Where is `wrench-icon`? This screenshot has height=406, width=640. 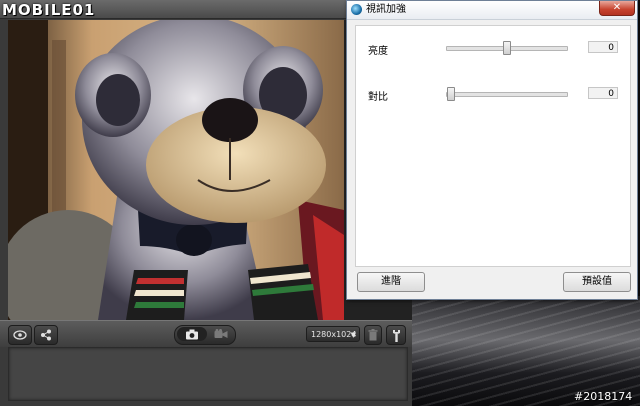
wrench-icon is located at coordinates (396, 335).